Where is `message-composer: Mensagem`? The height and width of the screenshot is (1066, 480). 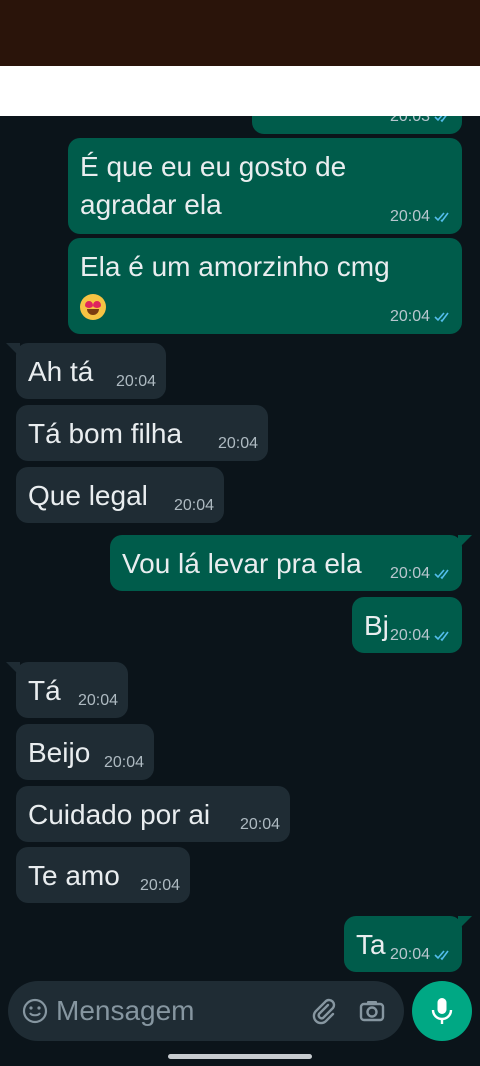 message-composer: Mensagem is located at coordinates (206, 1011).